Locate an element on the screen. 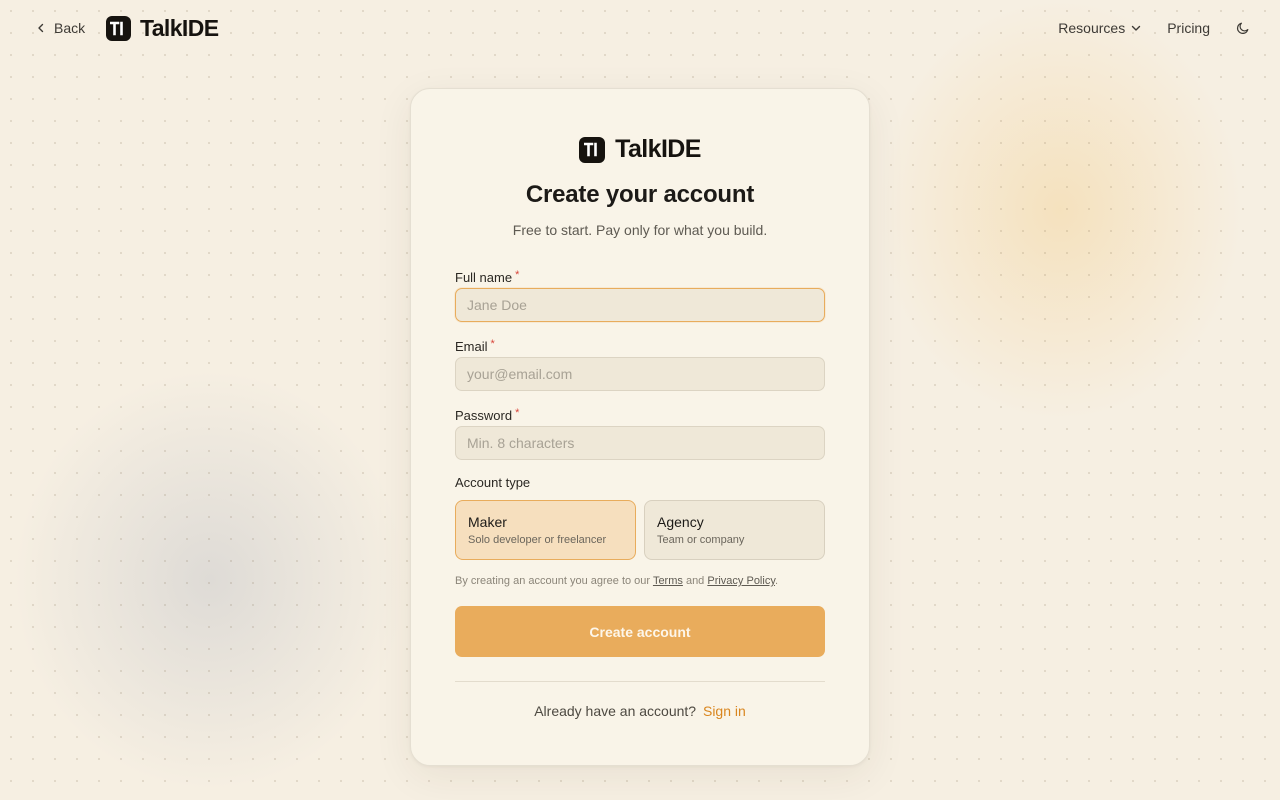 The width and height of the screenshot is (1280, 800). card-brand-name: TalkIDE is located at coordinates (658, 149).